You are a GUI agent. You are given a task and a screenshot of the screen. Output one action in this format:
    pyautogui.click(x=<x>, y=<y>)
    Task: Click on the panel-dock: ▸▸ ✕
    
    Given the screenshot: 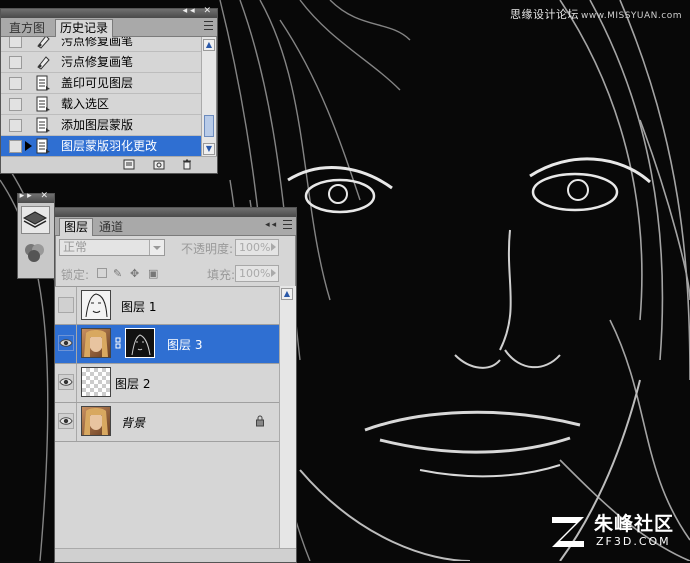 What is the action you would take?
    pyautogui.click(x=36, y=235)
    